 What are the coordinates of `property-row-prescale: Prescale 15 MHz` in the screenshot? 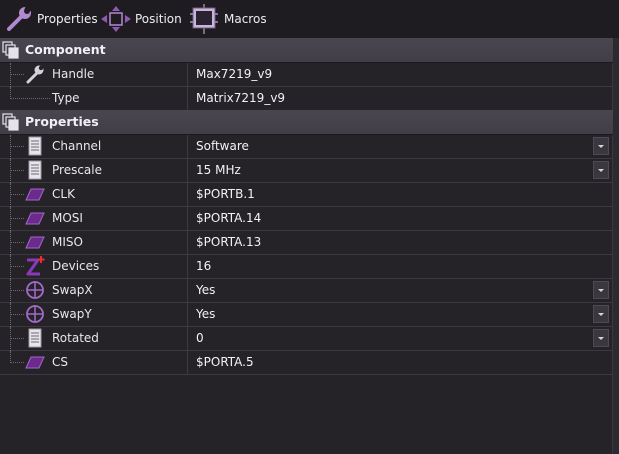 It's located at (306, 171).